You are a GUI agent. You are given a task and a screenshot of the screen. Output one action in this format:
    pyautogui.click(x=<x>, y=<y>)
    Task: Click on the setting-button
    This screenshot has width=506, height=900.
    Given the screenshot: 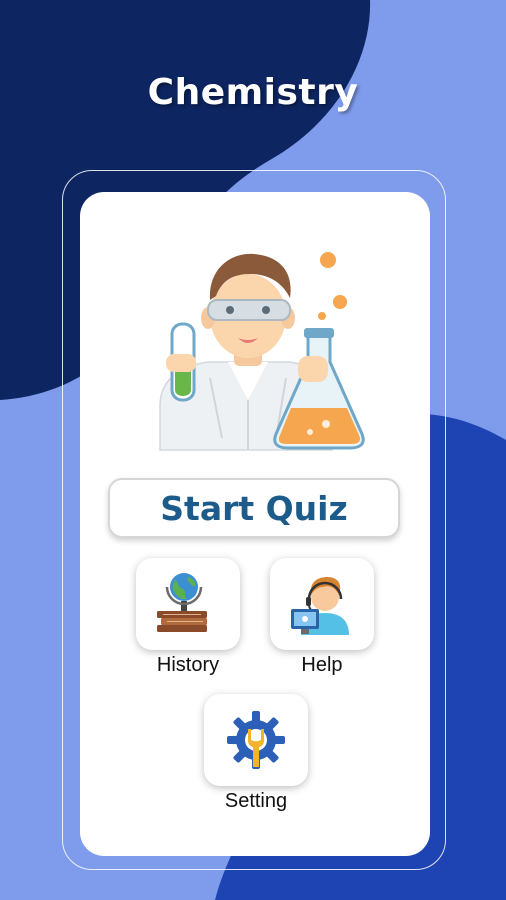 What is the action you would take?
    pyautogui.click(x=256, y=740)
    